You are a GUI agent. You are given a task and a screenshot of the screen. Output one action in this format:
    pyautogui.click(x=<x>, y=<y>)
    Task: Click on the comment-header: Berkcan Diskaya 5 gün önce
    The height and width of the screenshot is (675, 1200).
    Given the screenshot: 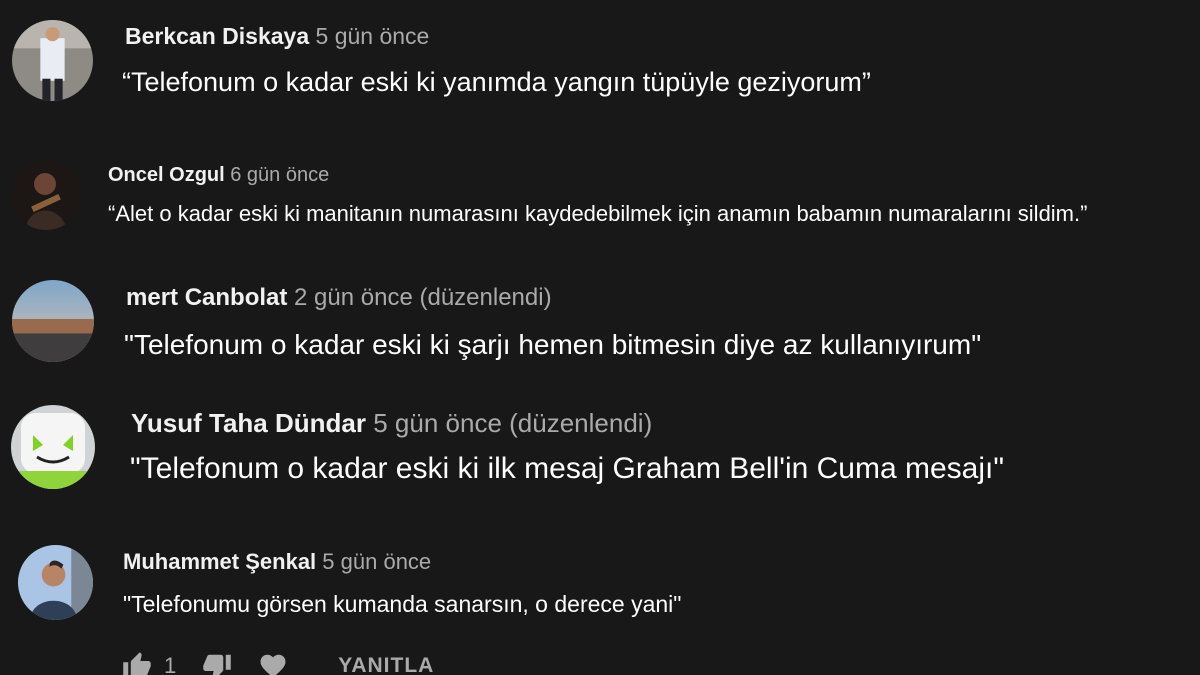 What is the action you would take?
    pyautogui.click(x=277, y=36)
    